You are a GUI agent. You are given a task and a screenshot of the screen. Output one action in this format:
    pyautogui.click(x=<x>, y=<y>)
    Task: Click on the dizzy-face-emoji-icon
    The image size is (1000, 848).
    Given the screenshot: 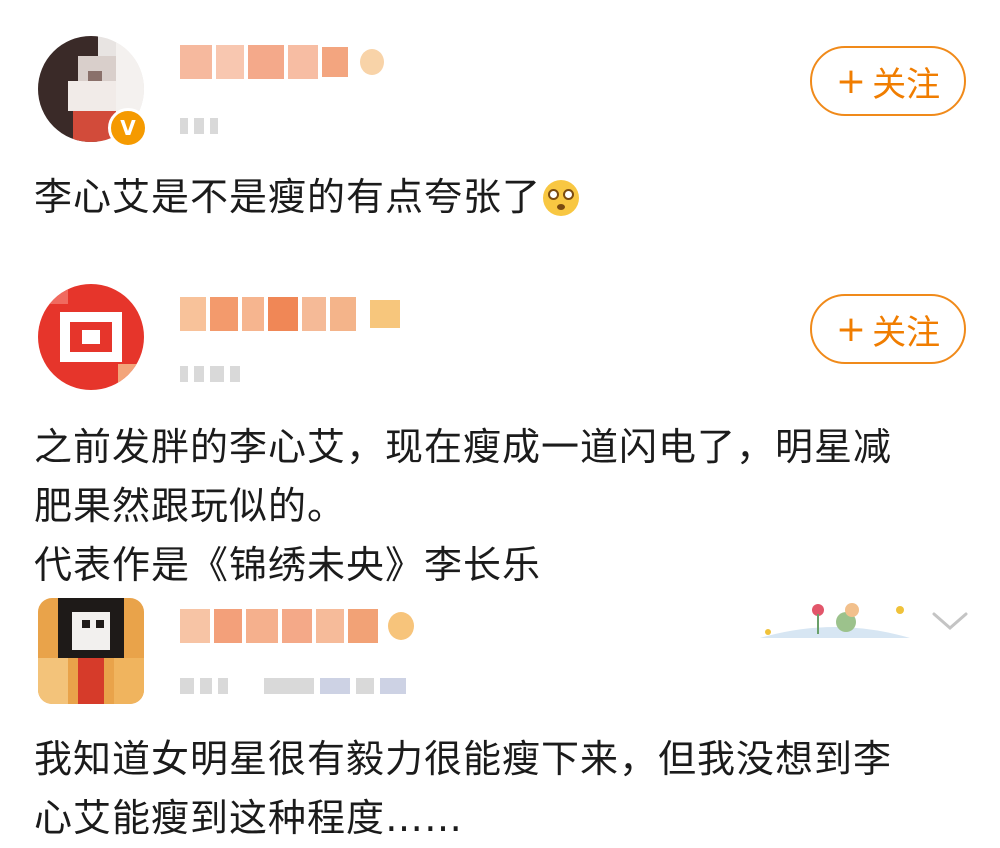 What is the action you would take?
    pyautogui.click(x=561, y=198)
    